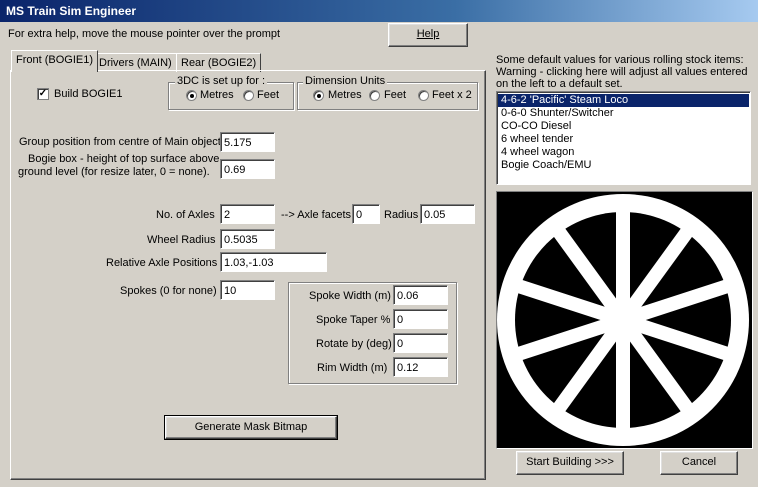  Describe the element at coordinates (217, 95) in the screenshot. I see `setup-3dc-metres-label: Metres` at that location.